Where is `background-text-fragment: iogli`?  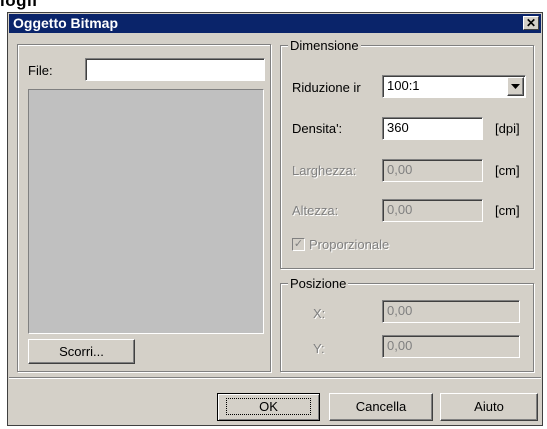 background-text-fragment: iogli is located at coordinates (19, 5).